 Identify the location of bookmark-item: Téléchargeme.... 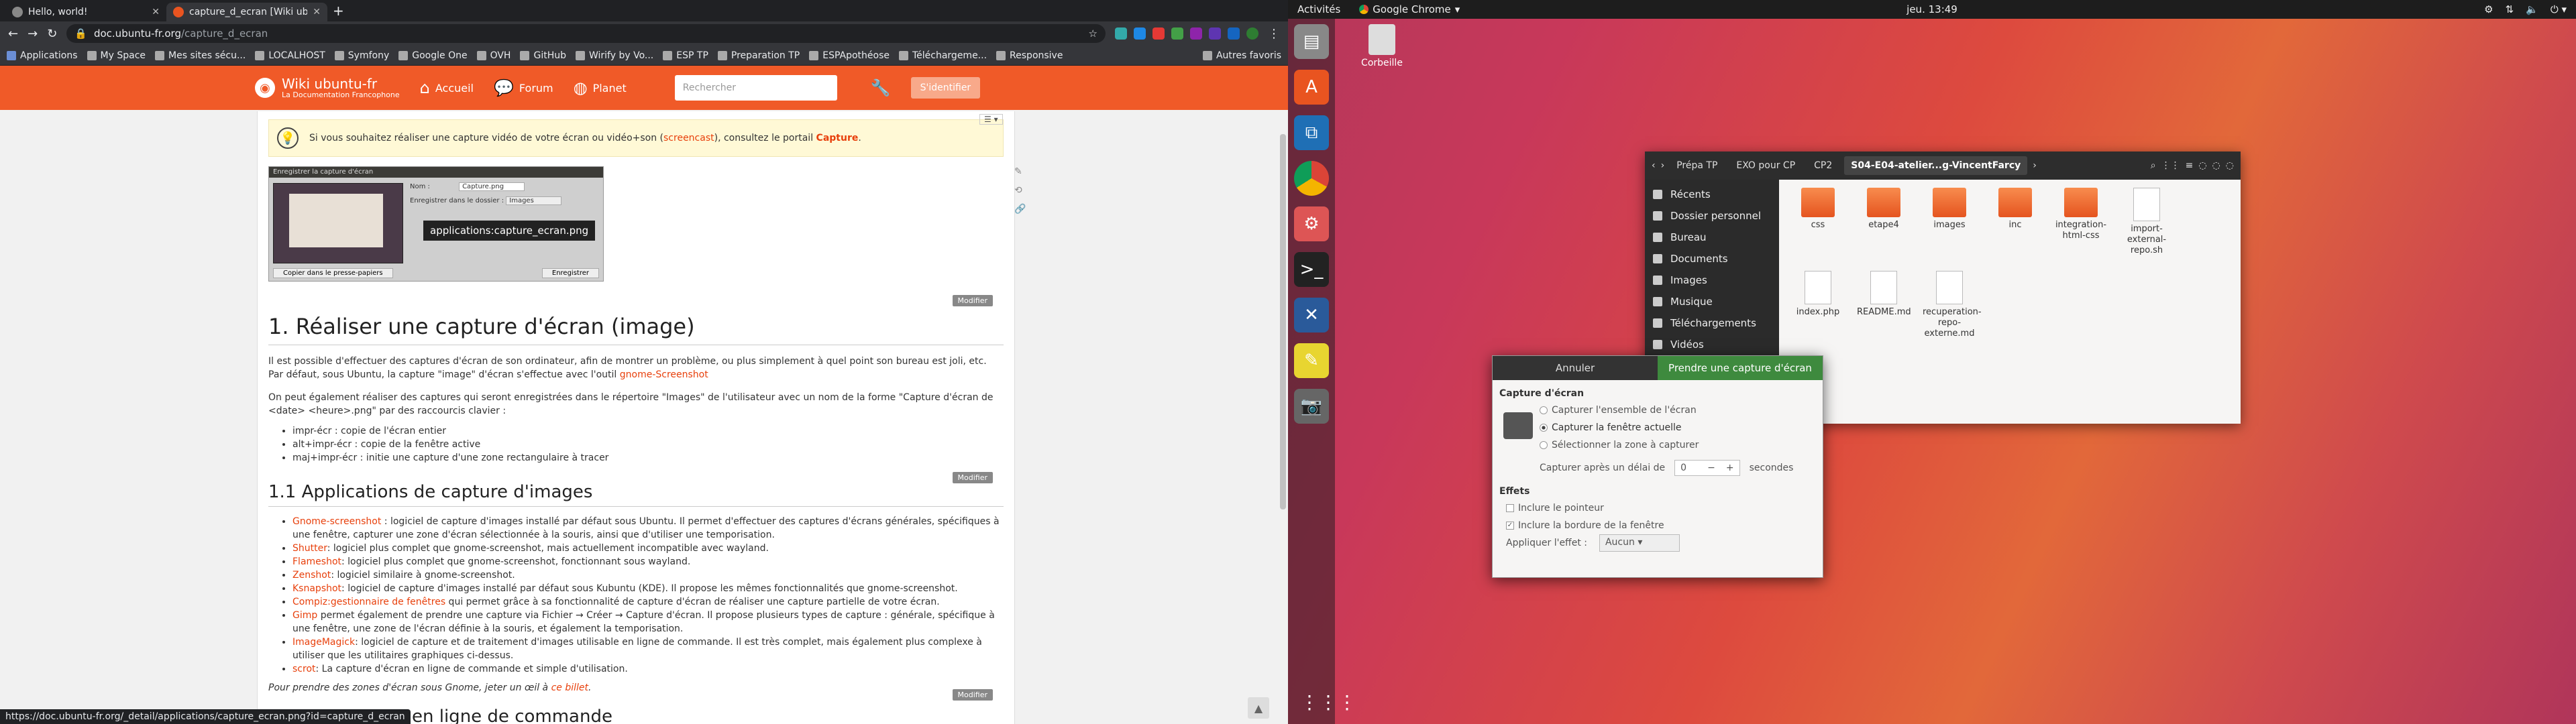
(942, 55).